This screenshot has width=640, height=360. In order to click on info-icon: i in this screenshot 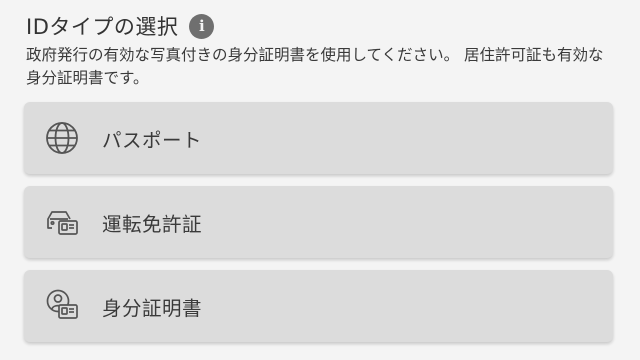, I will do `click(202, 26)`.